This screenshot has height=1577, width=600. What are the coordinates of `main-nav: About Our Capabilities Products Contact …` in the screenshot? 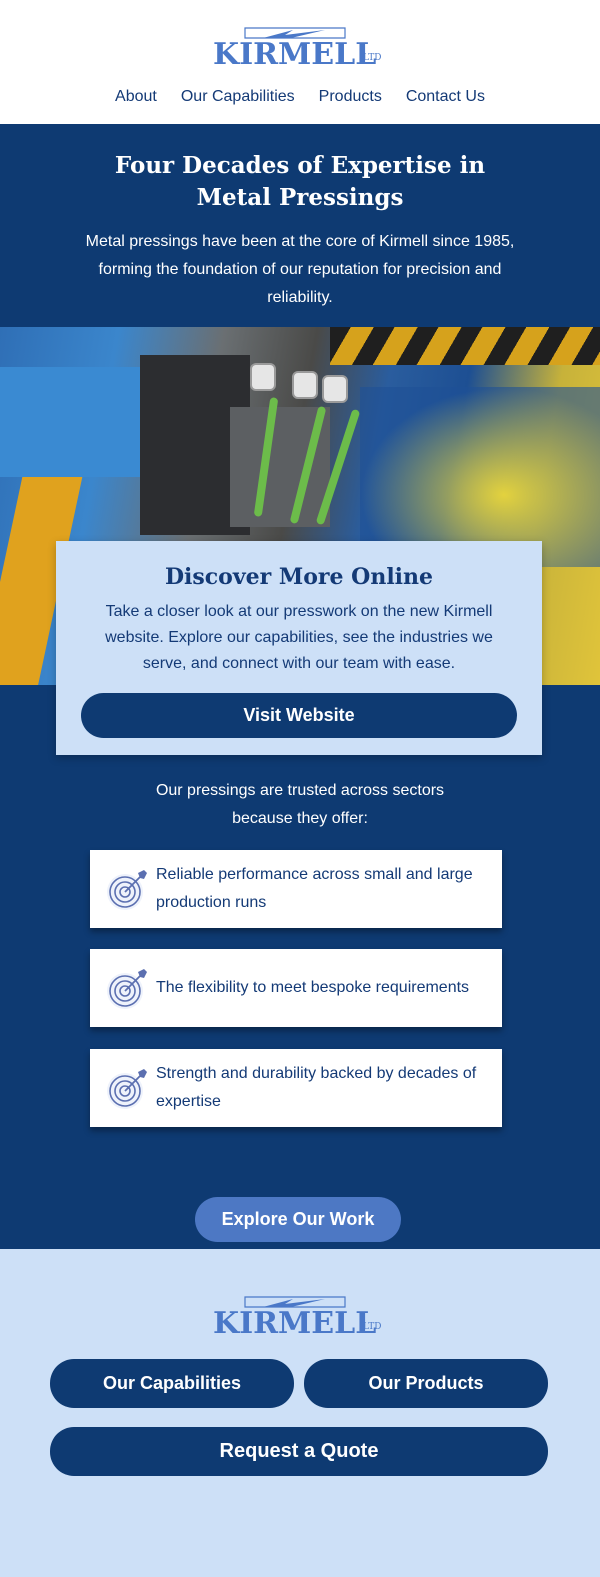 It's located at (300, 97).